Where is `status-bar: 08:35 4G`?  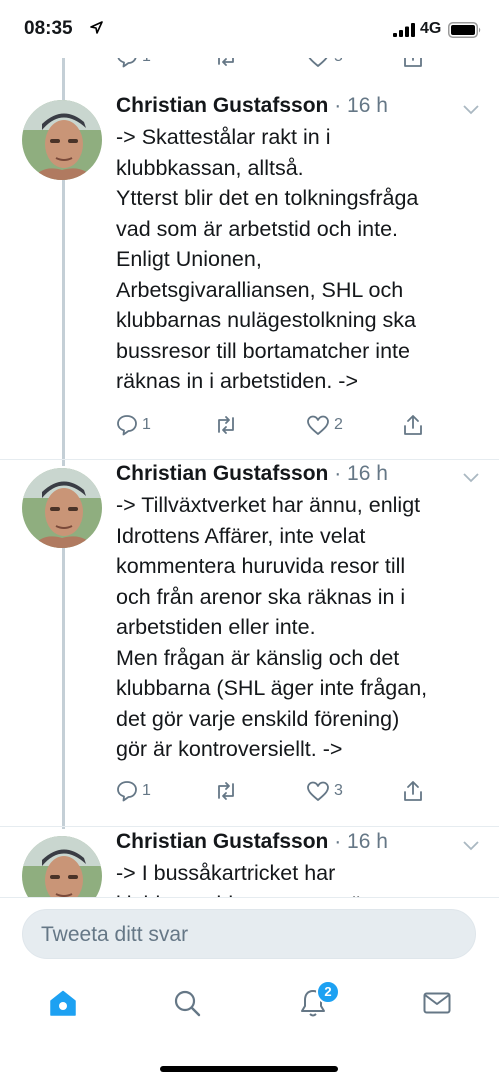 status-bar: 08:35 4G is located at coordinates (249, 29).